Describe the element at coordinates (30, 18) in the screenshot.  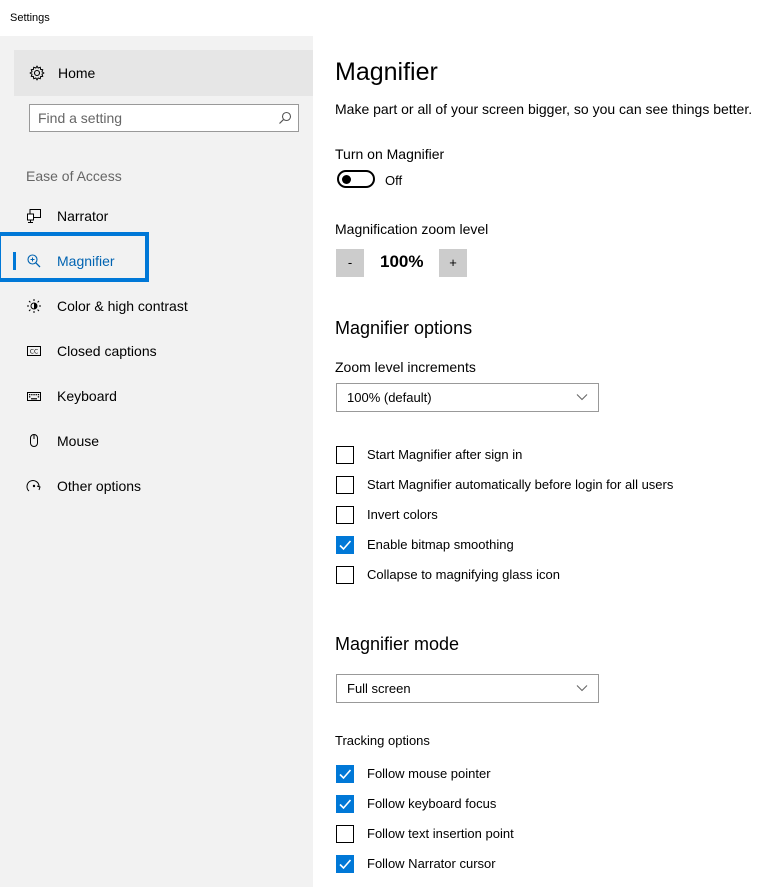
I see `window-title: Settings` at that location.